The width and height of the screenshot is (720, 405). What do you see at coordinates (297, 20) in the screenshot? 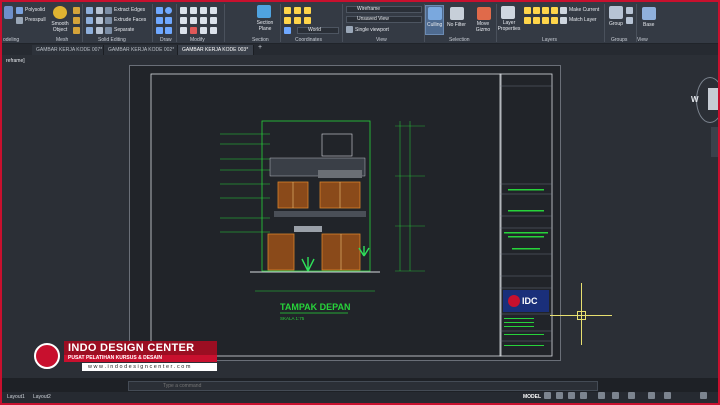
I see `ucs-y-icon` at bounding box center [297, 20].